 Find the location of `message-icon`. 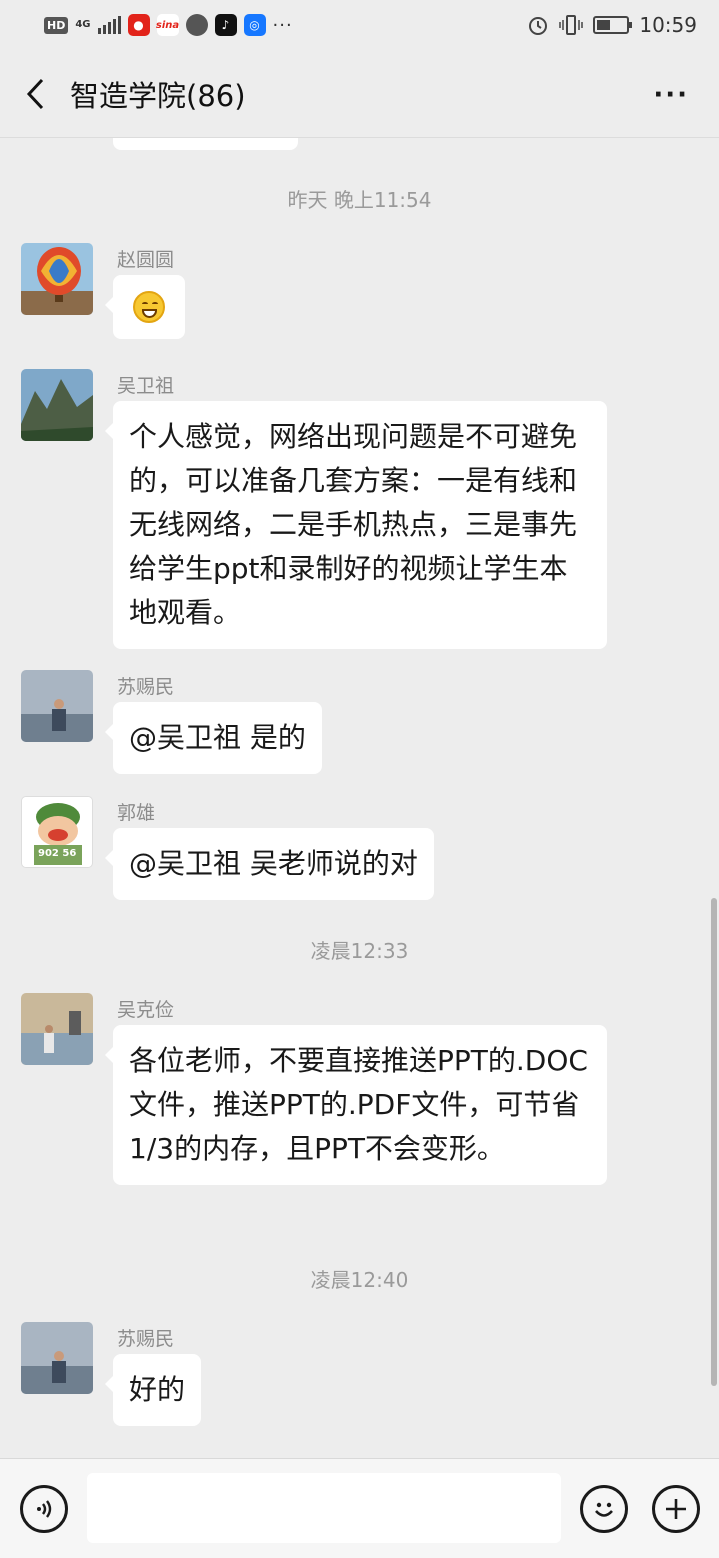

message-icon is located at coordinates (196, 25).